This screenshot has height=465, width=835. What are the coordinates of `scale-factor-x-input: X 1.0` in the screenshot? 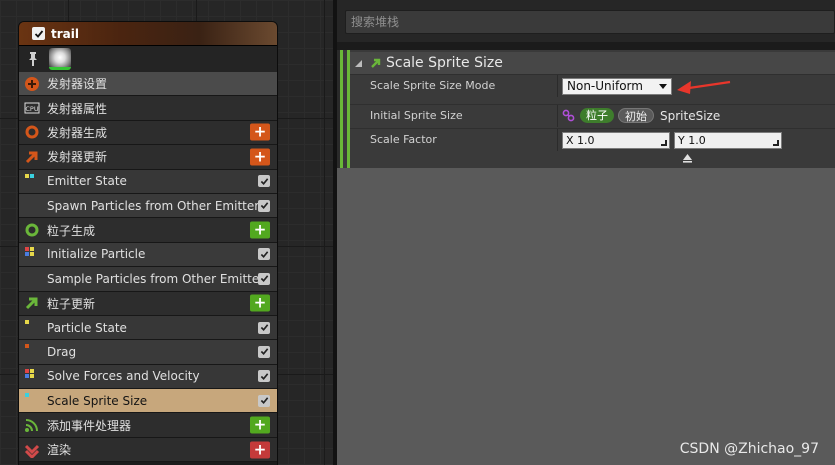 It's located at (616, 140).